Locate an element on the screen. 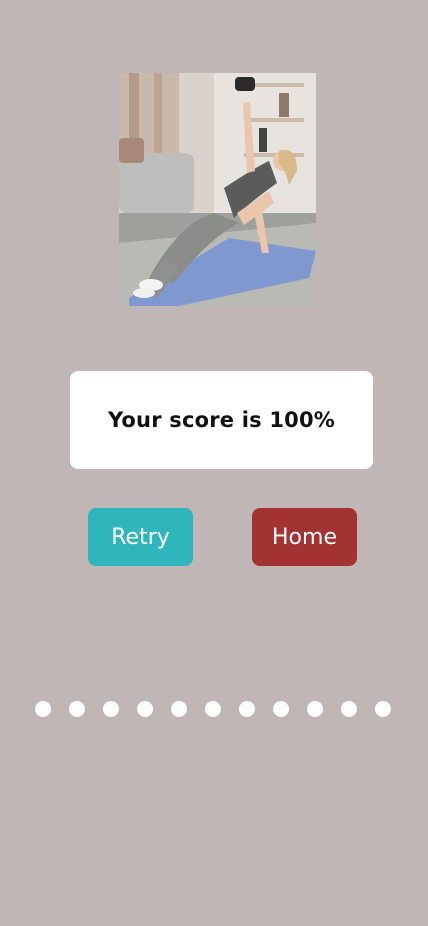 The height and width of the screenshot is (926, 428). pagination-dots is located at coordinates (213, 709).